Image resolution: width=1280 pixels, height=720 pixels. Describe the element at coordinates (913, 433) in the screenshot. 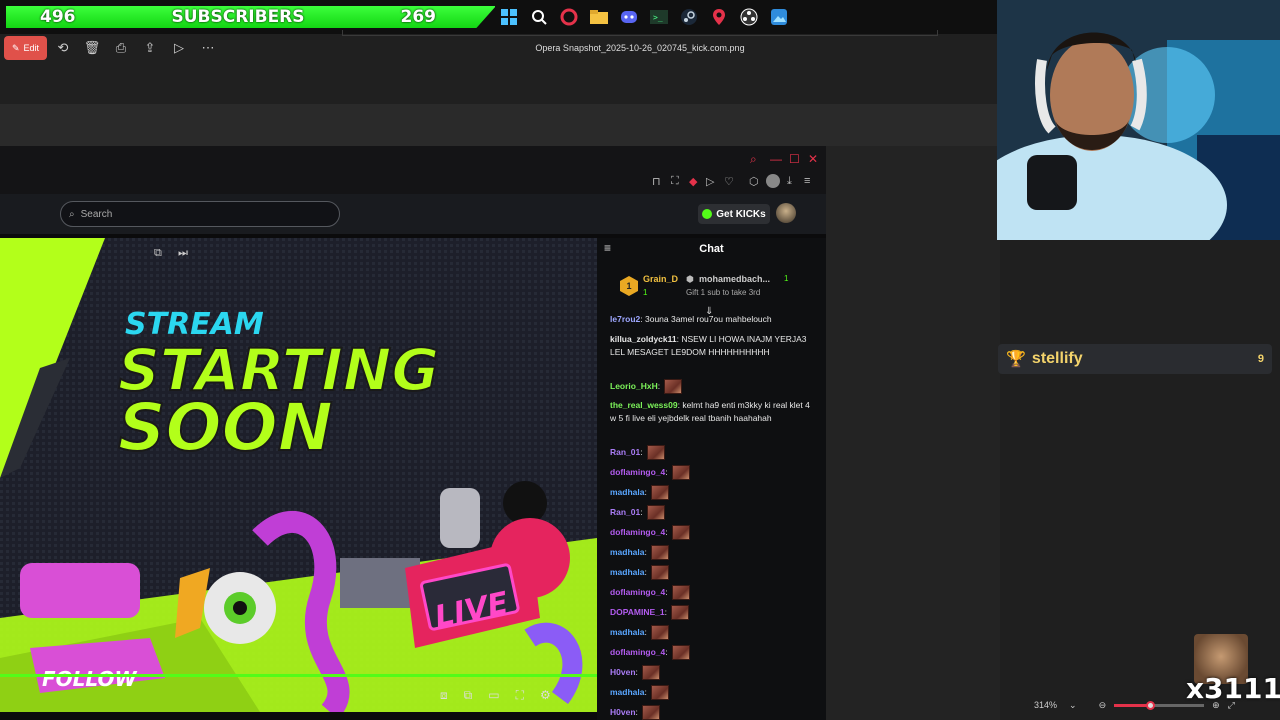

I see `viewer-canvas` at that location.